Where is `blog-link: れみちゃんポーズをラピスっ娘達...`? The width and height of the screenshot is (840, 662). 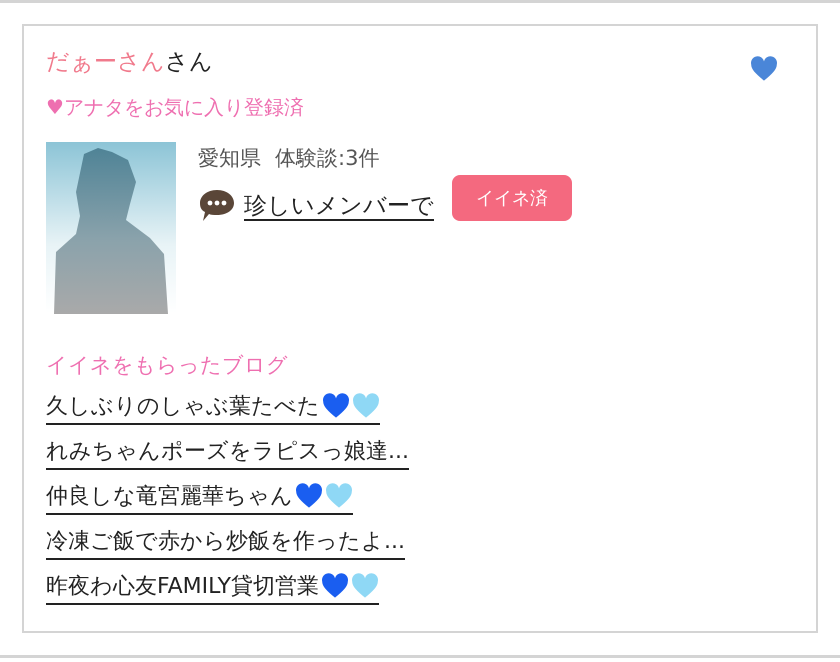 blog-link: れみちゃんポーズをラピスっ娘達... is located at coordinates (227, 452).